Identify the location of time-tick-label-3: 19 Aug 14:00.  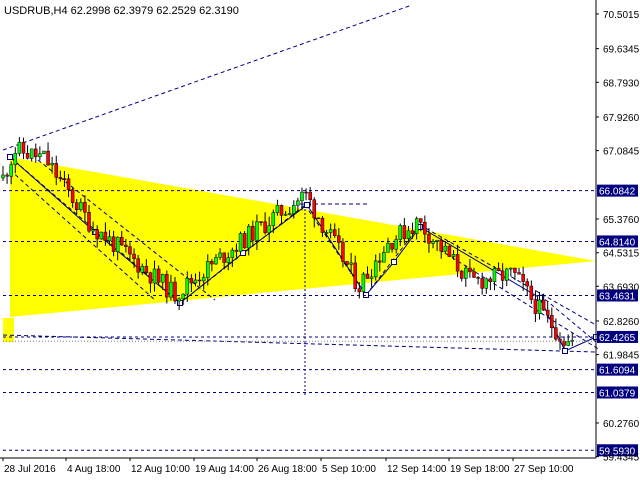
(224, 469).